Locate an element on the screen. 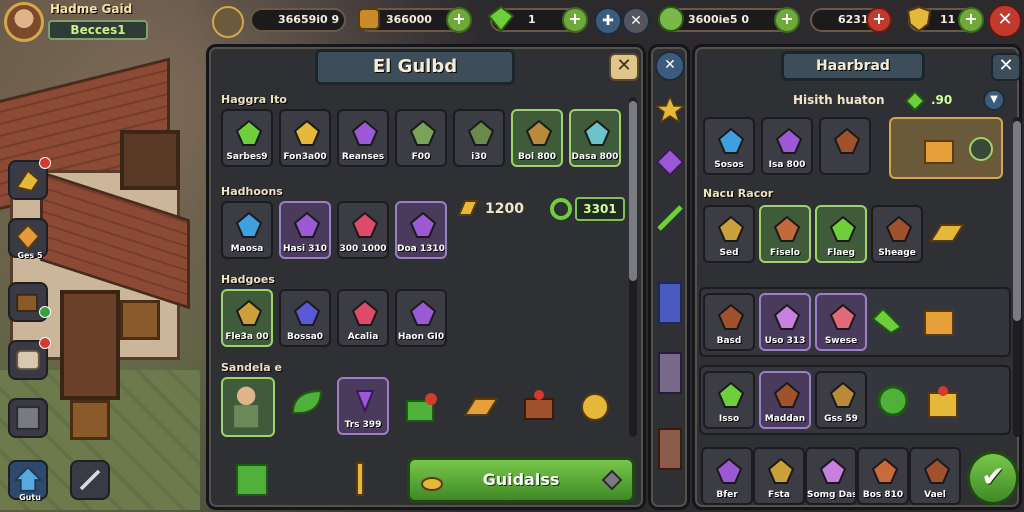  inventory-slot: Doa 1310 is located at coordinates (421, 230).